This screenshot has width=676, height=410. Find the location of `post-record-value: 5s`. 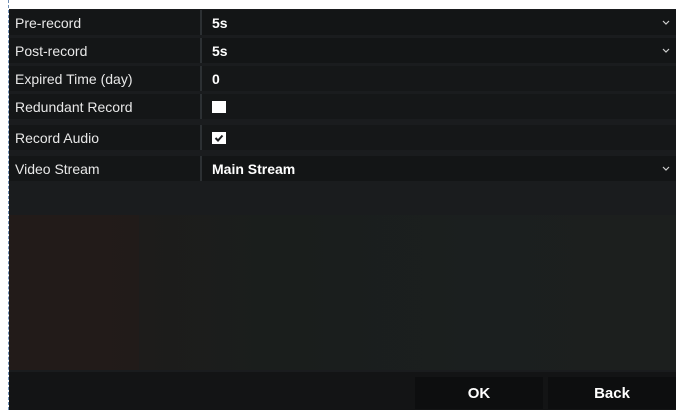

post-record-value: 5s is located at coordinates (220, 50).